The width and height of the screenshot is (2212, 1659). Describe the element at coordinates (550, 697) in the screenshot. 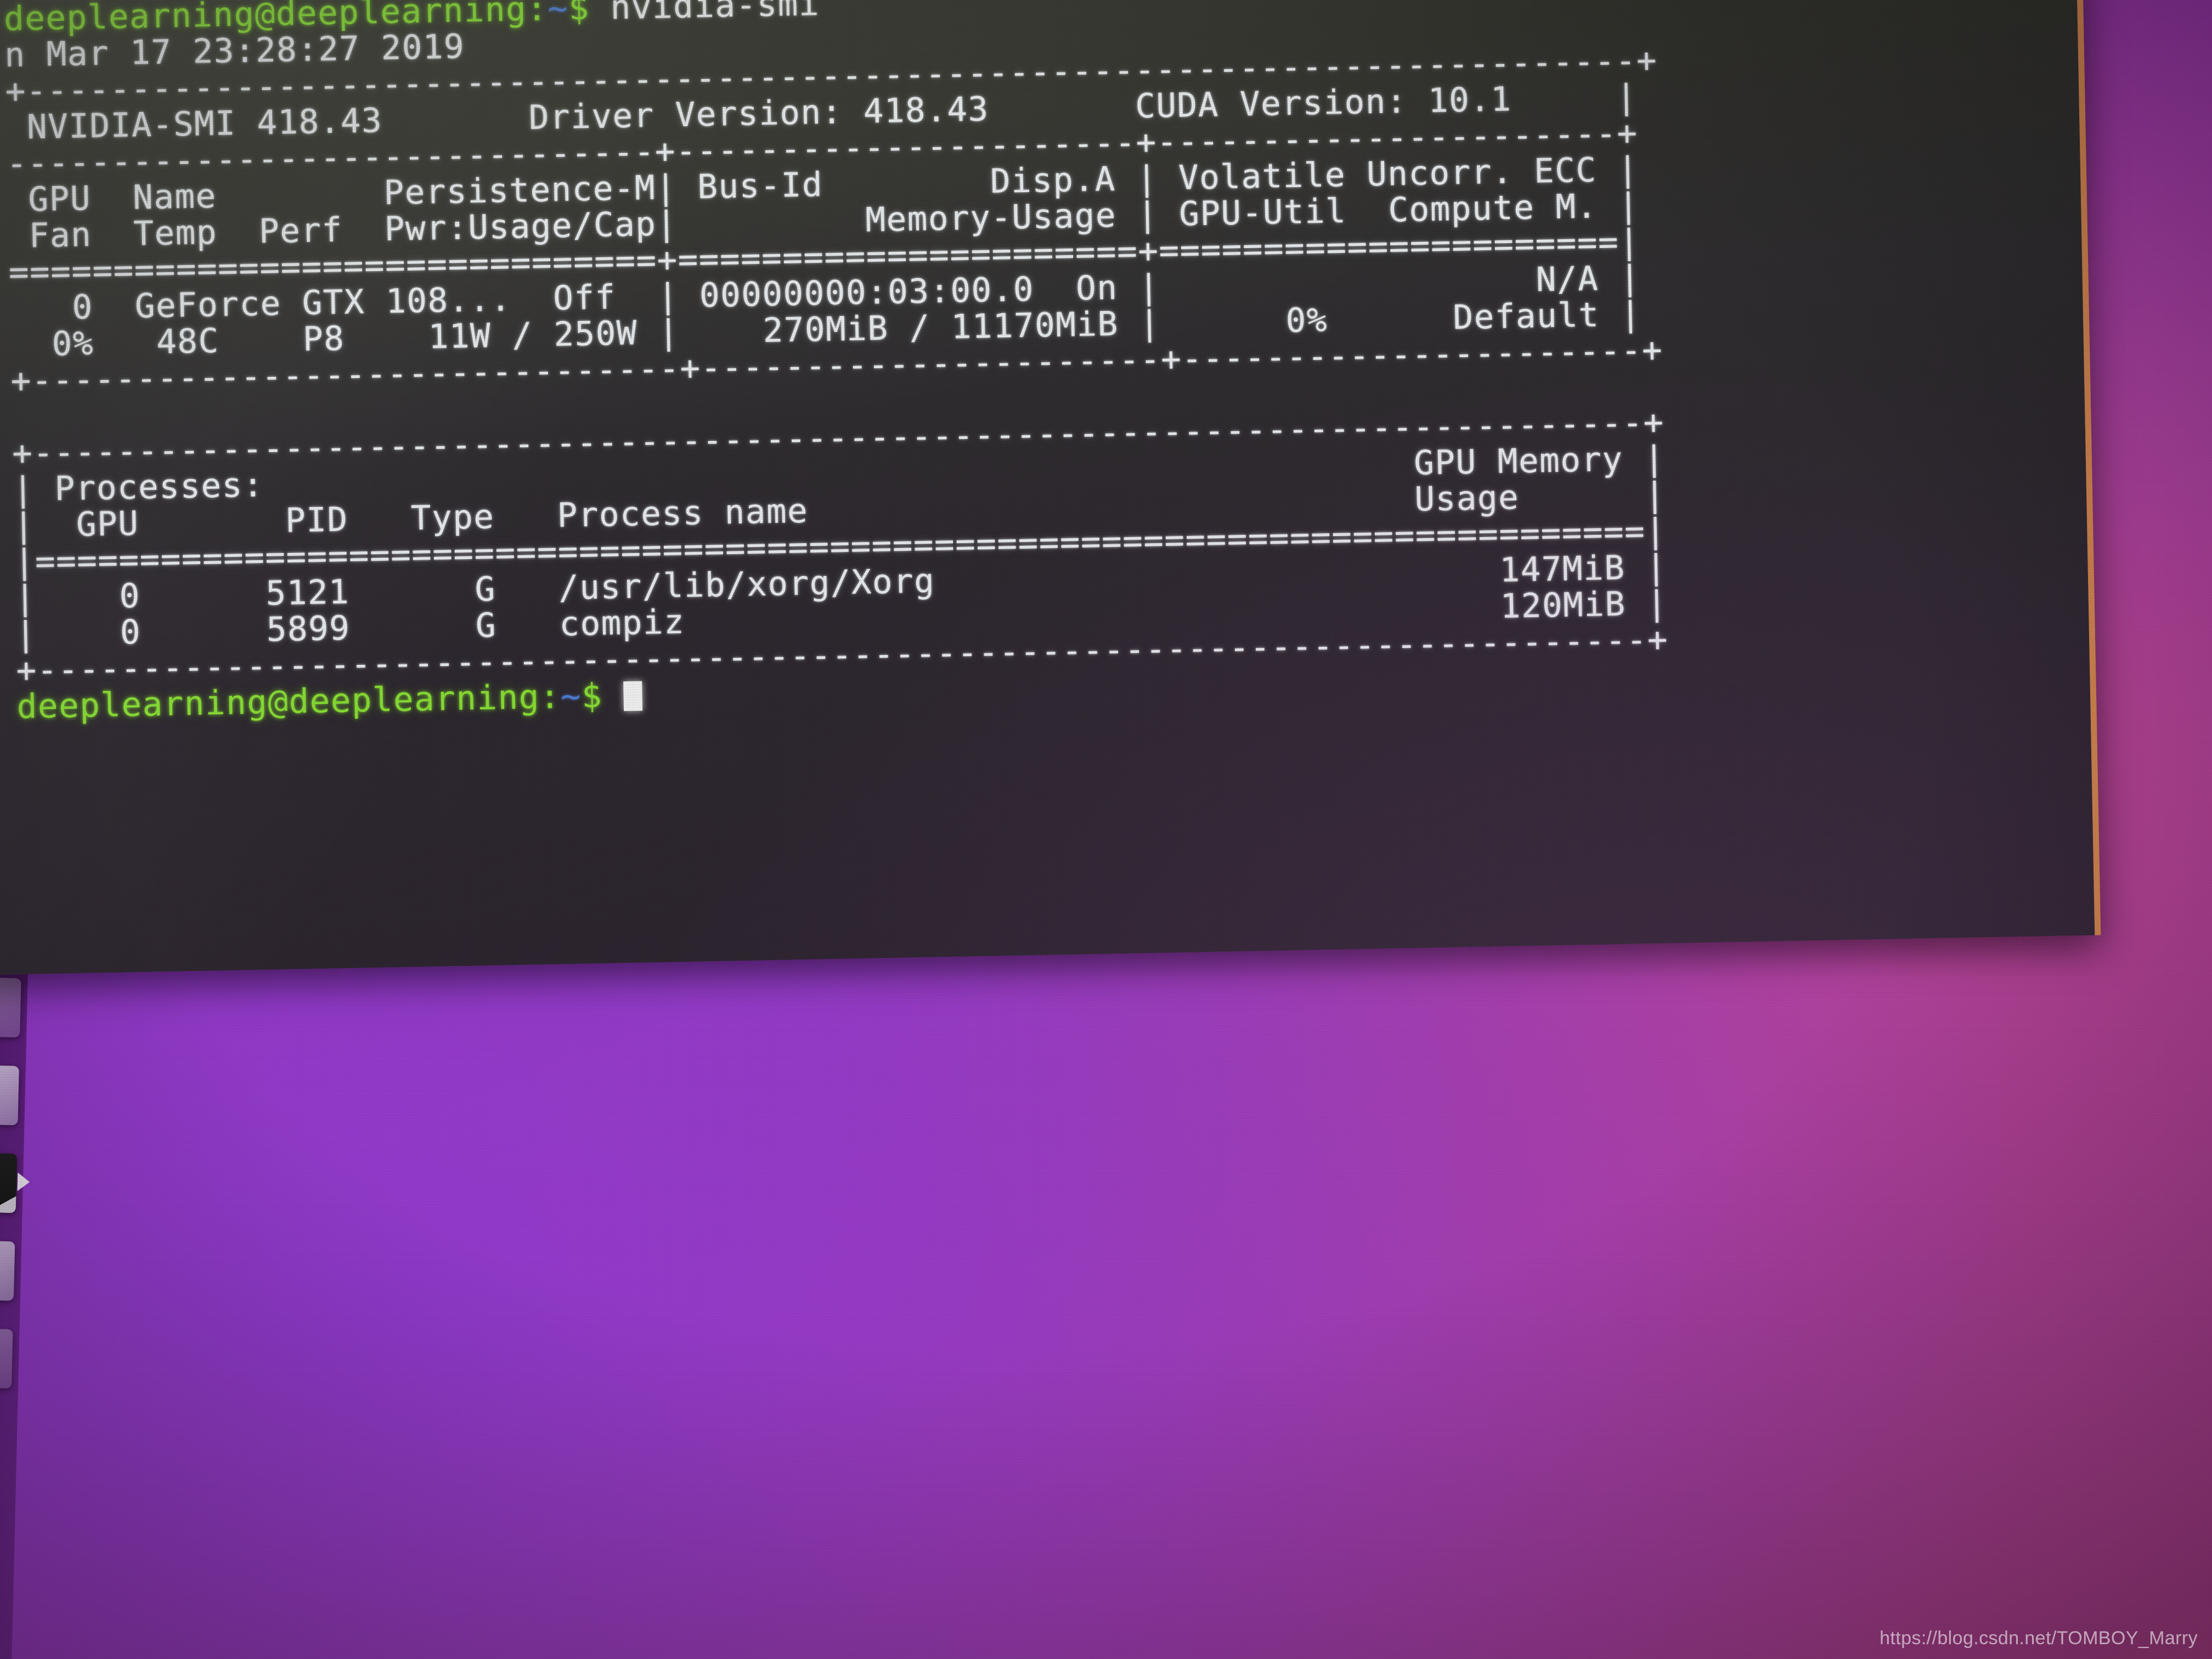

I see `prompt-colon-bottom: :` at that location.